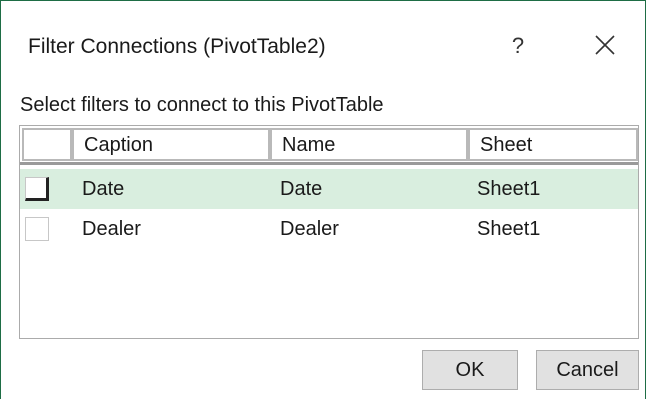 The height and width of the screenshot is (400, 646). I want to click on table-row: Date Date Sheet1, so click(329, 189).